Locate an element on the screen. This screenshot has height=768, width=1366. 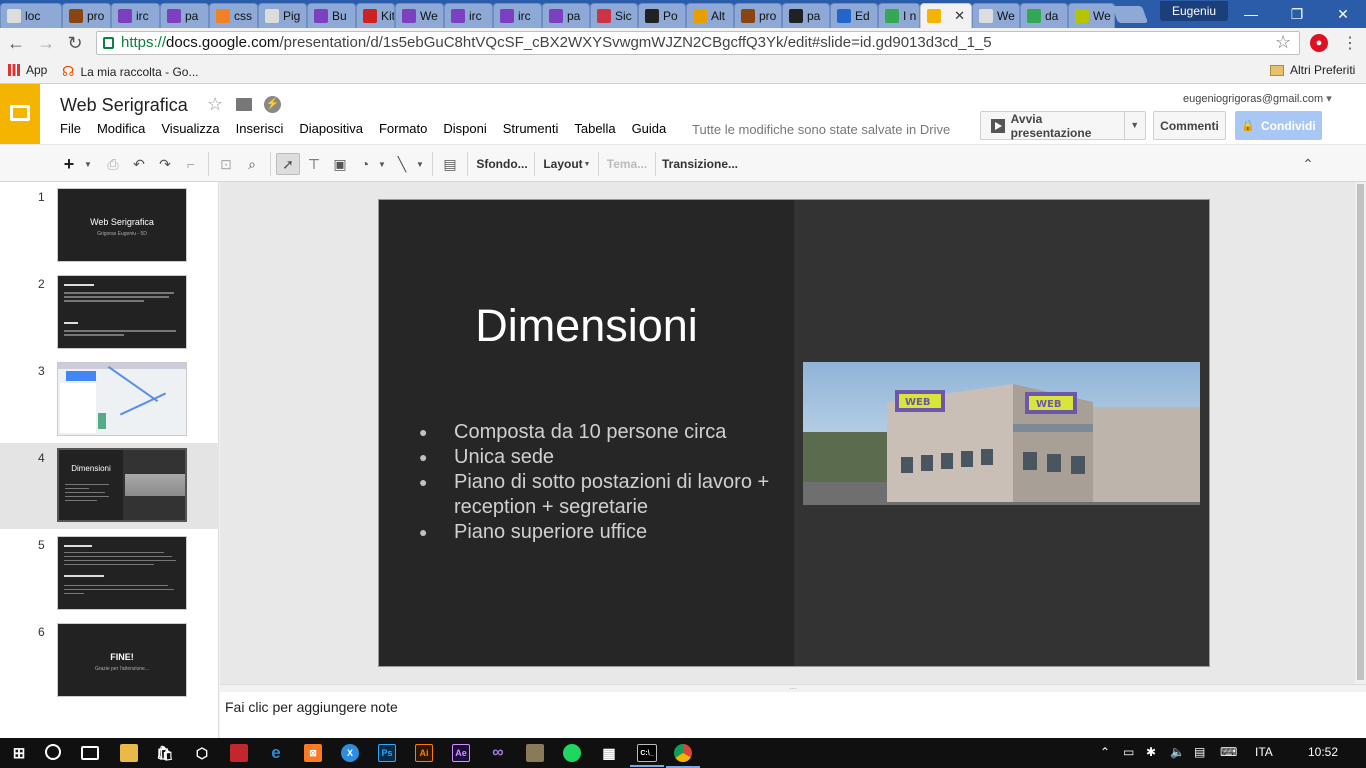
tray-chevron-icon: ⌃ is located at coordinates (1105, 752).